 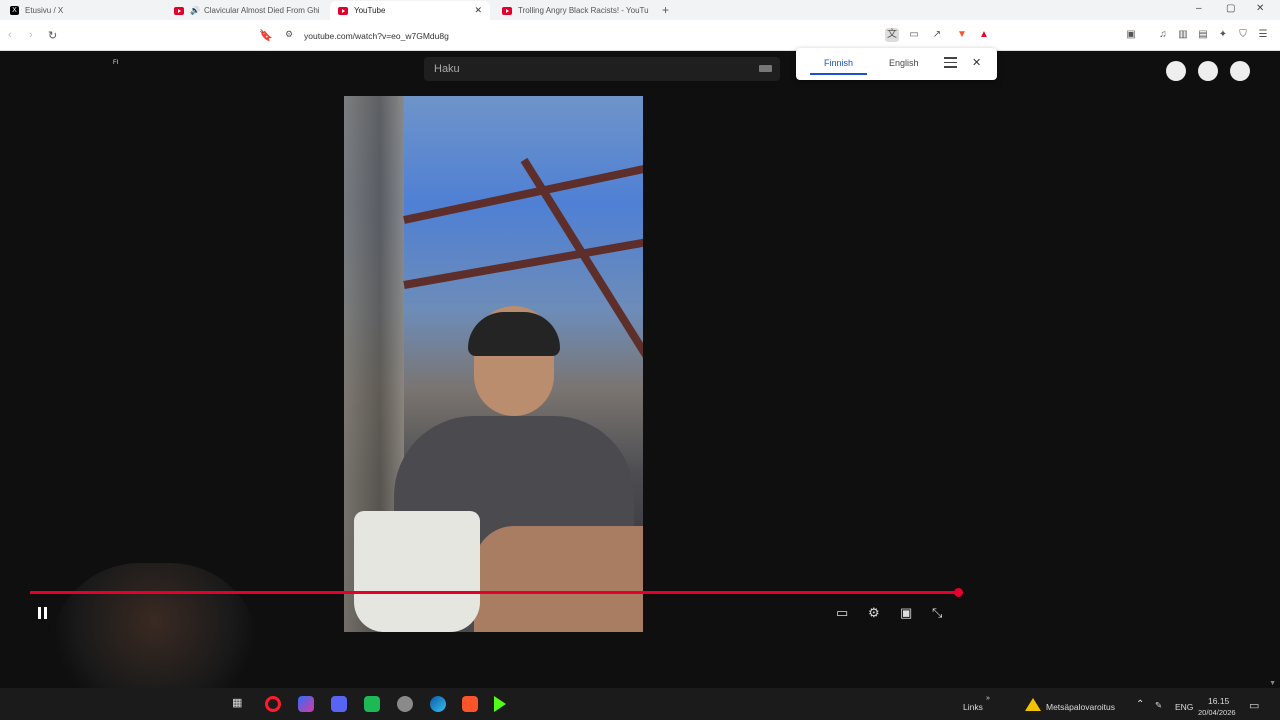 I want to click on opera-icon, so click(x=273, y=704).